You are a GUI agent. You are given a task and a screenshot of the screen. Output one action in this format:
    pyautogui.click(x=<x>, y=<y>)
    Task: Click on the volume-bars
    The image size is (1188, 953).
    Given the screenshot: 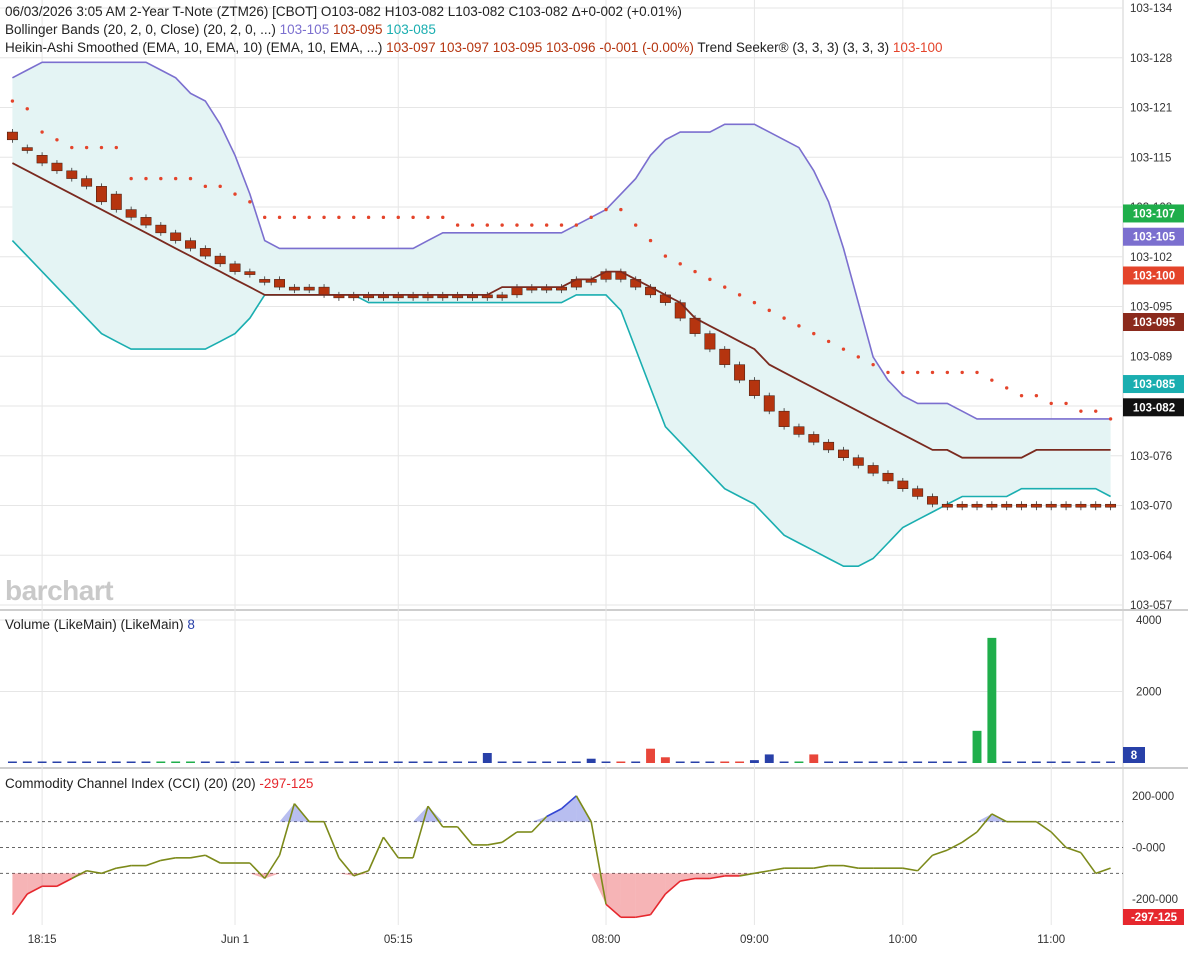 What is the action you would take?
    pyautogui.click(x=561, y=700)
    